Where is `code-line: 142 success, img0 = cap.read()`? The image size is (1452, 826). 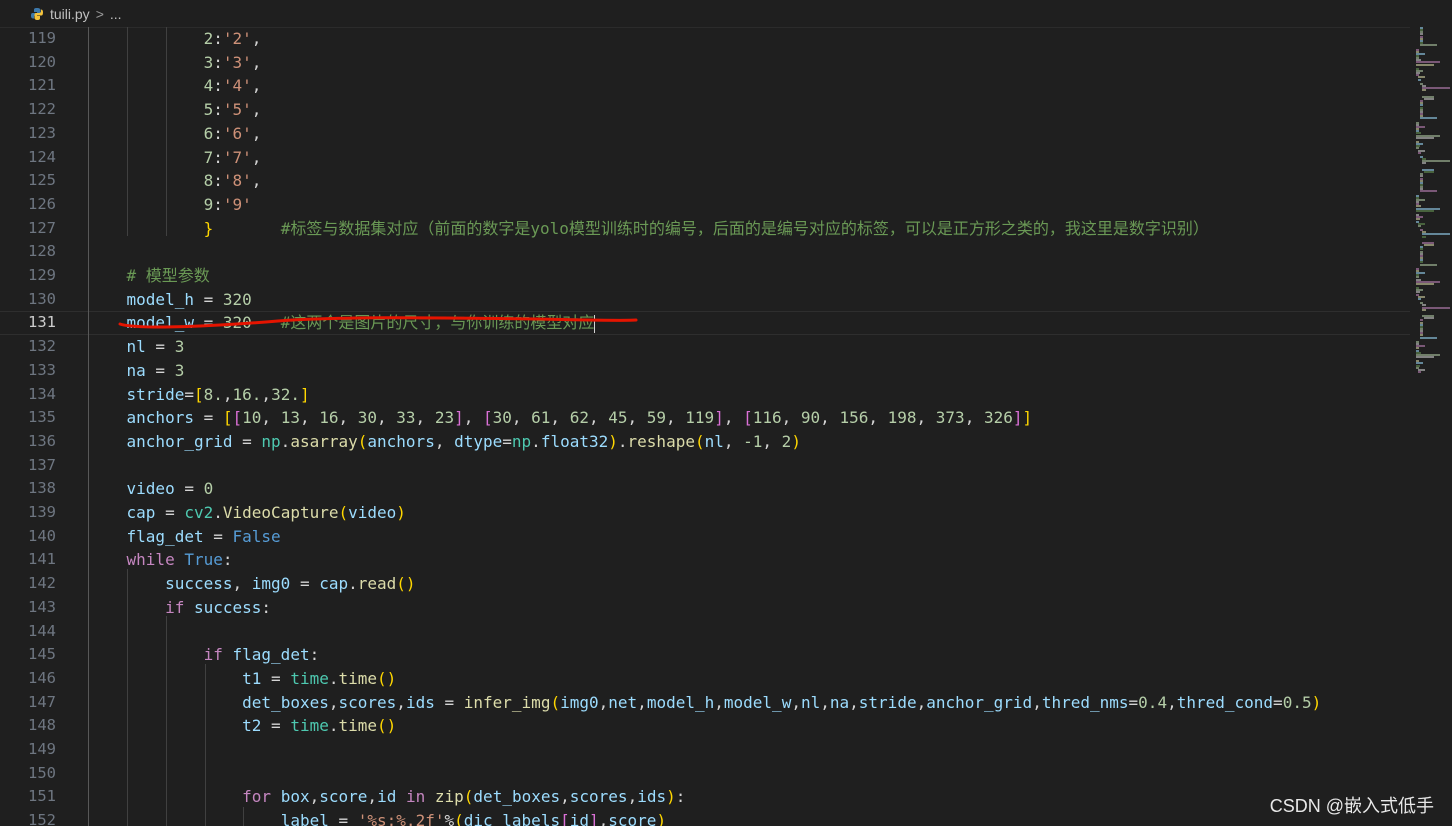
code-line: 142 success, img0 = cap.read() is located at coordinates (705, 584).